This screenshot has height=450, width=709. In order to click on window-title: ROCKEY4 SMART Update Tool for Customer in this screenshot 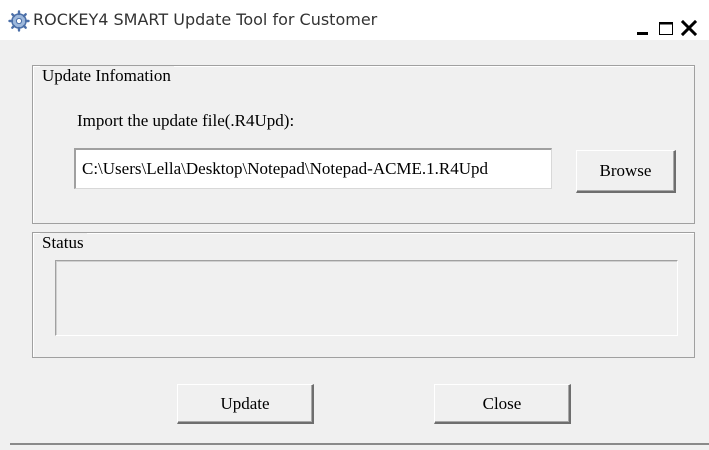, I will do `click(205, 19)`.